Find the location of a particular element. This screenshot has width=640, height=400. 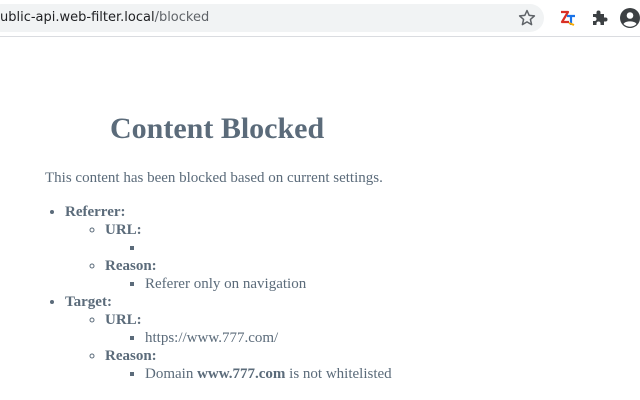

referrer-label: Referrer: is located at coordinates (95, 212).